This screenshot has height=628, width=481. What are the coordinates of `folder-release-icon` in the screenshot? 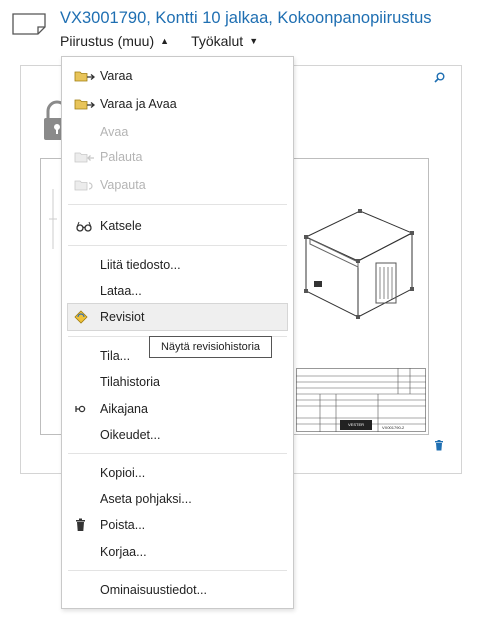 It's located at (83, 185).